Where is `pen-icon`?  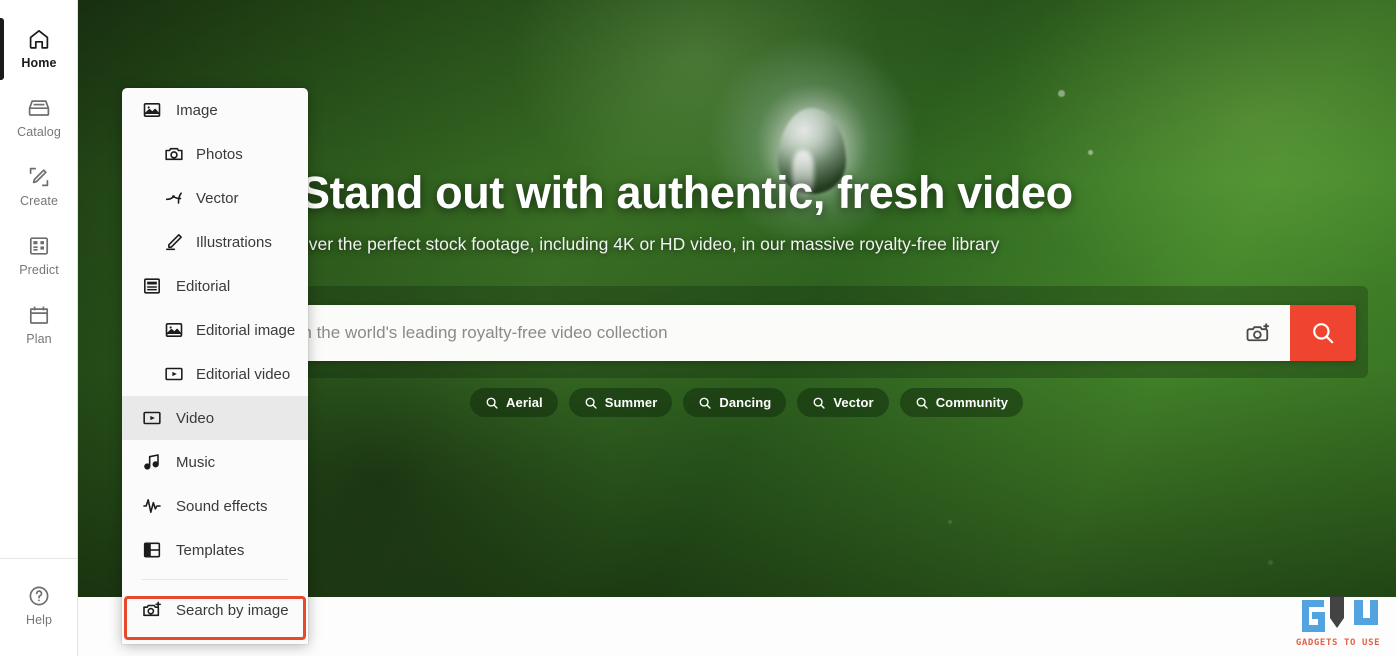 pen-icon is located at coordinates (174, 242).